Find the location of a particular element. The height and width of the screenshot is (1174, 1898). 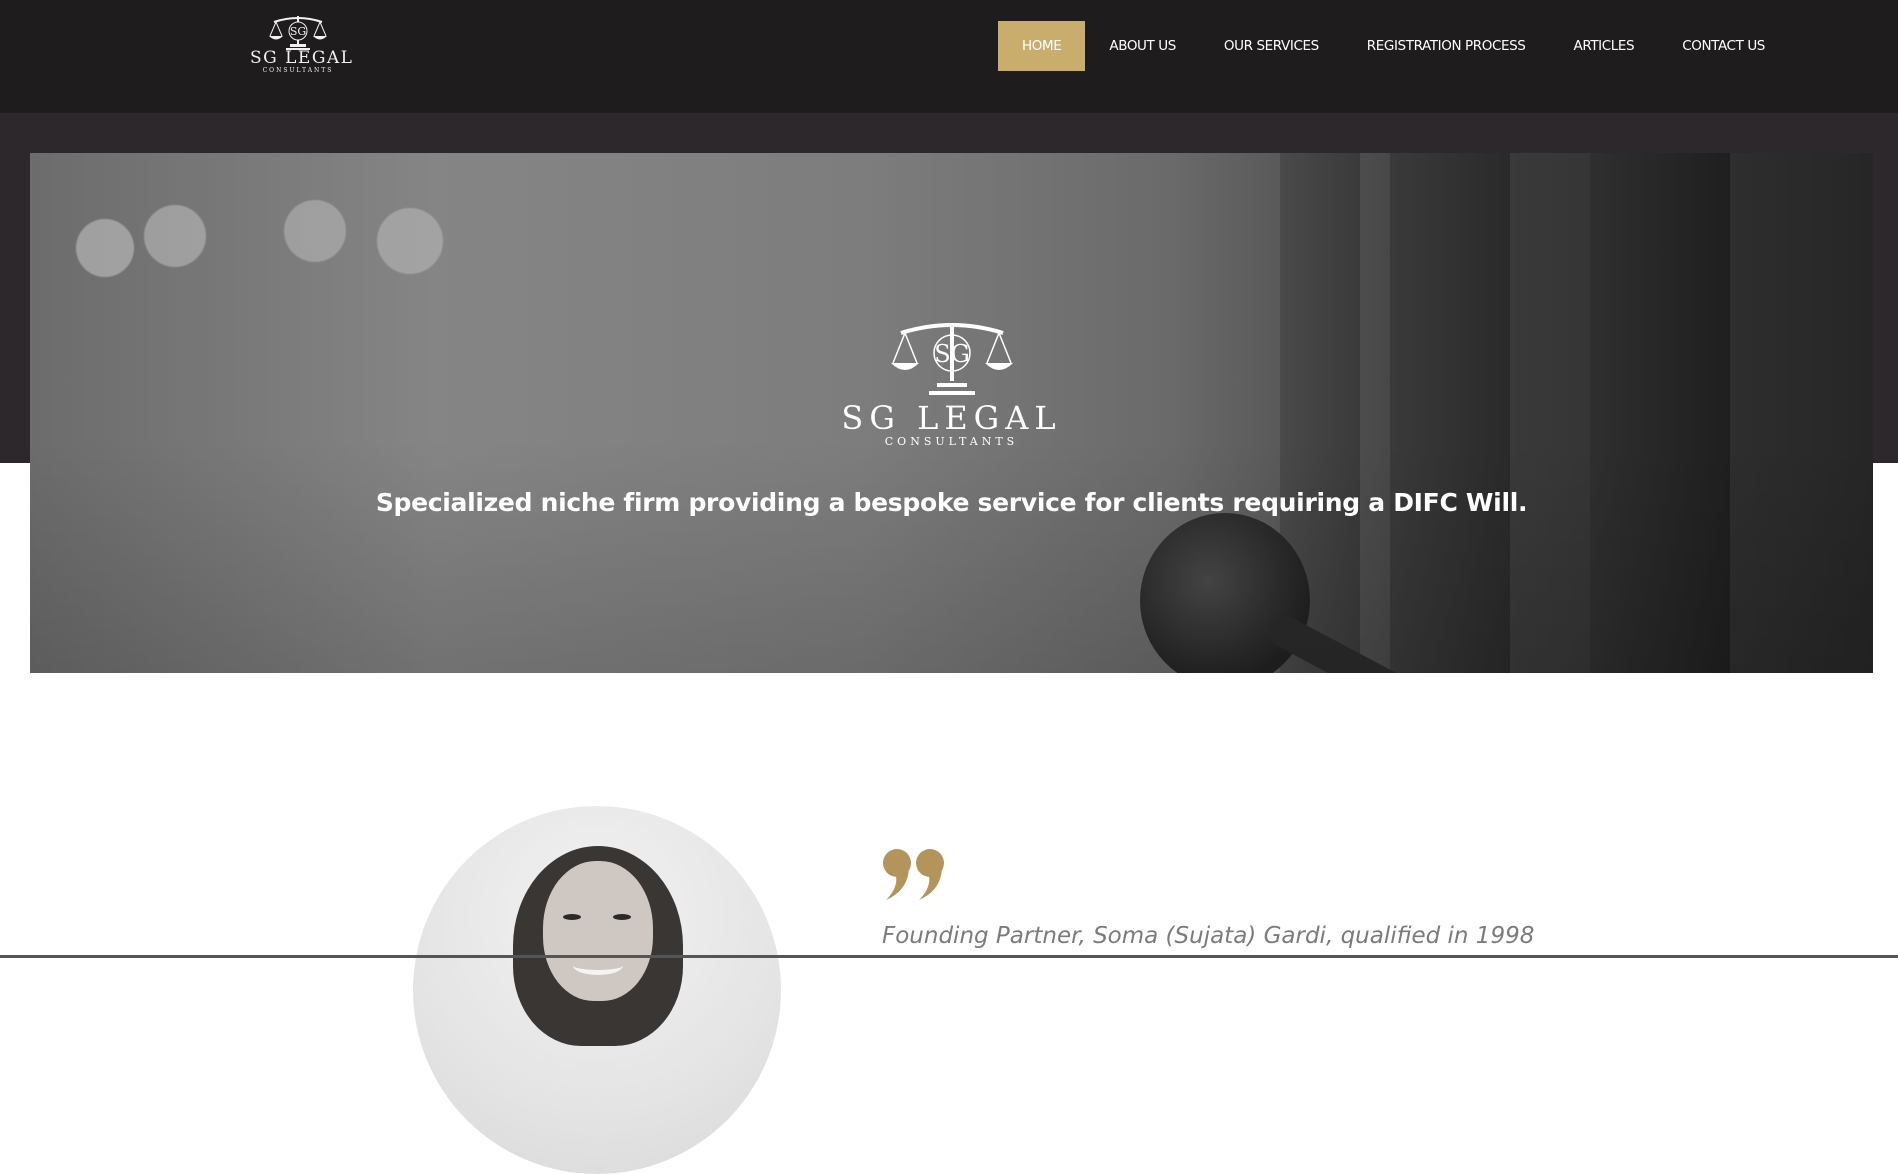

hero-logo-subtitle: CONSULTANTS is located at coordinates (951, 441).